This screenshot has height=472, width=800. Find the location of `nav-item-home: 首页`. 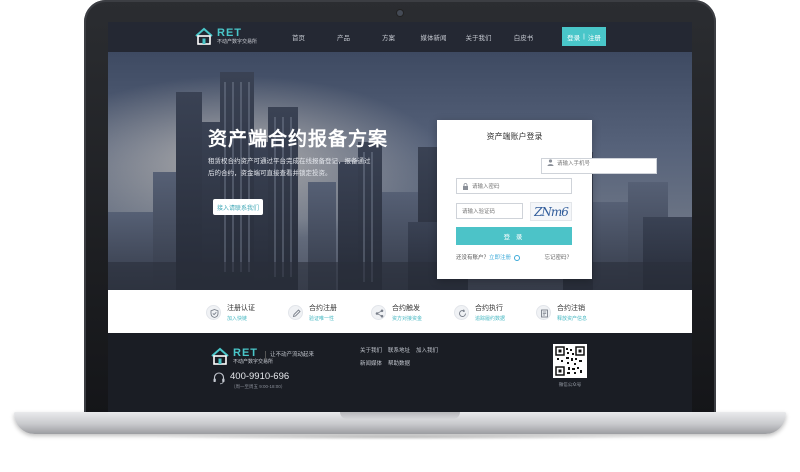

nav-item-home: 首页 is located at coordinates (298, 37).